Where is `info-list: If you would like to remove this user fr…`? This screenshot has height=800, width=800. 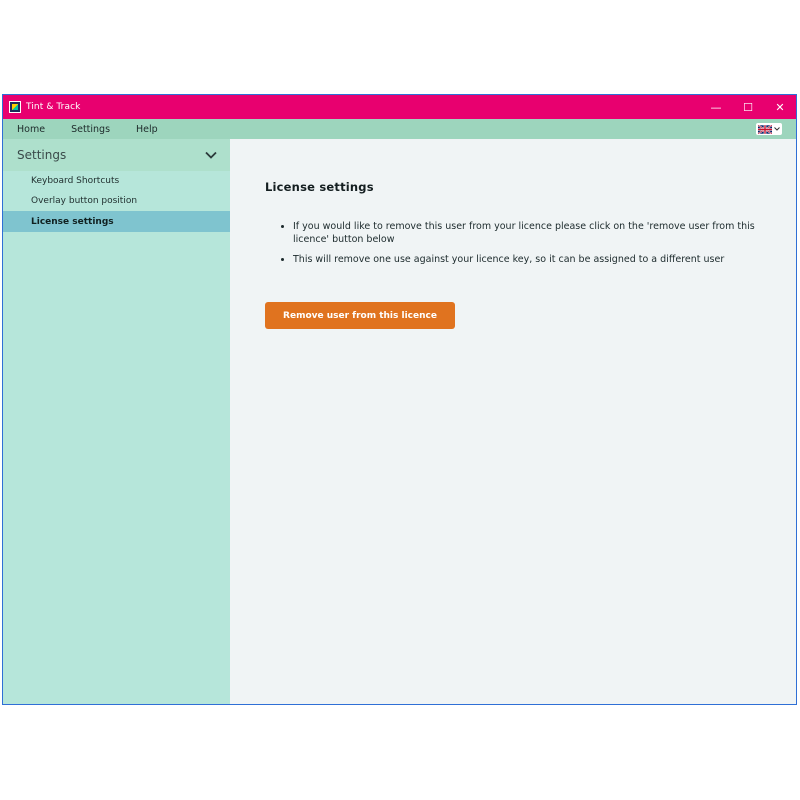
info-list: If you would like to remove this user fr… is located at coordinates (527, 246).